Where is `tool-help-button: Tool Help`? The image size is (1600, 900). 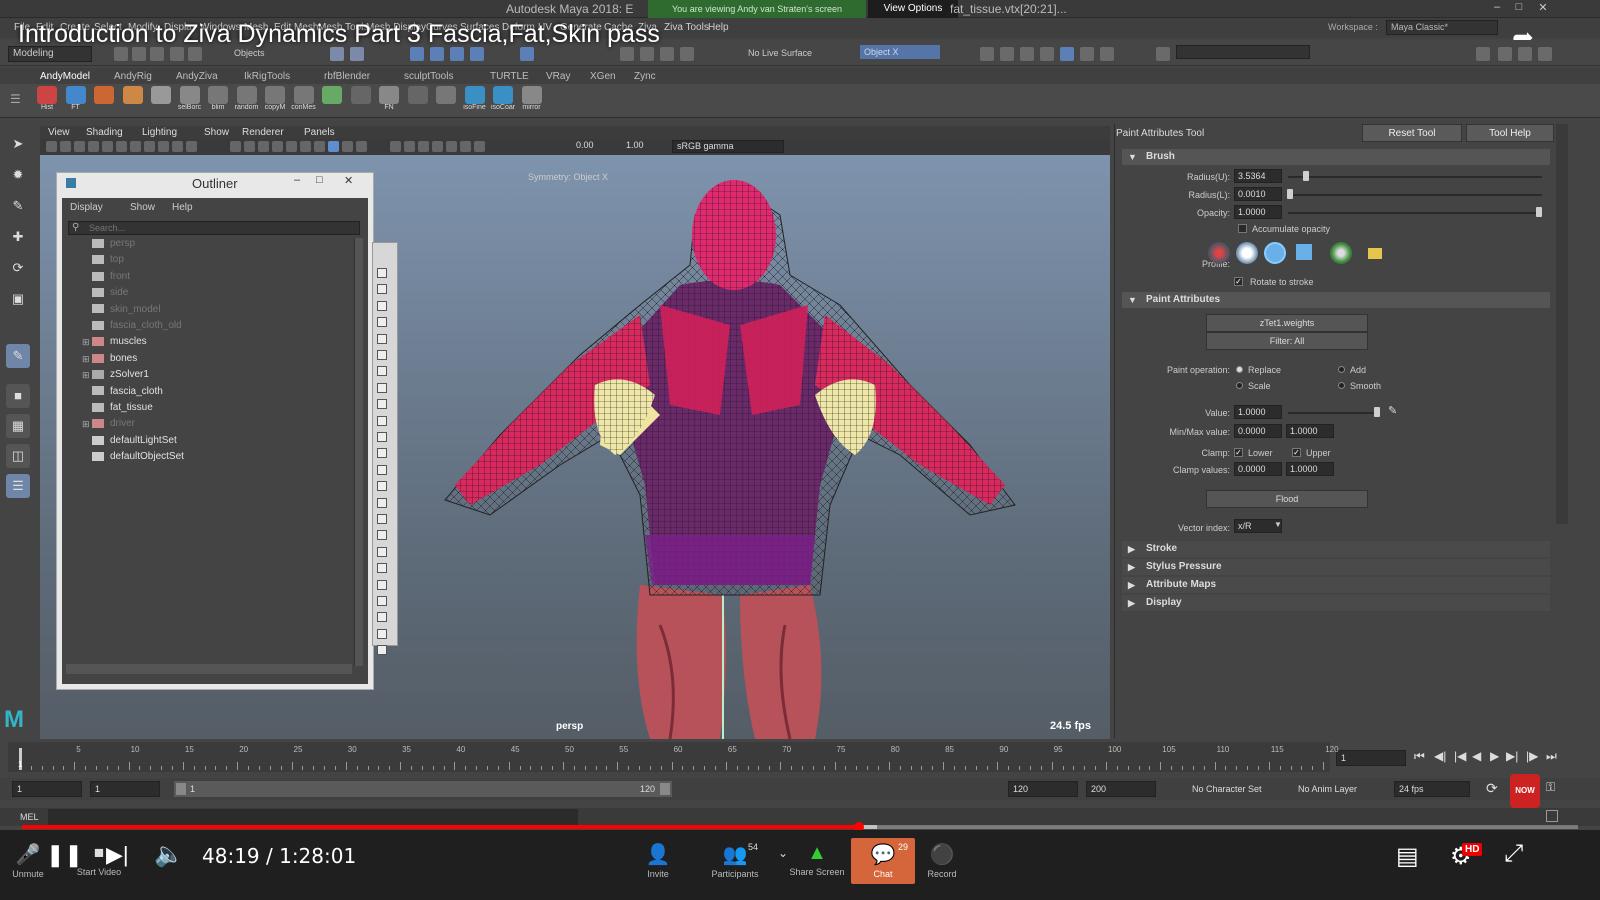
tool-help-button: Tool Help is located at coordinates (1510, 133).